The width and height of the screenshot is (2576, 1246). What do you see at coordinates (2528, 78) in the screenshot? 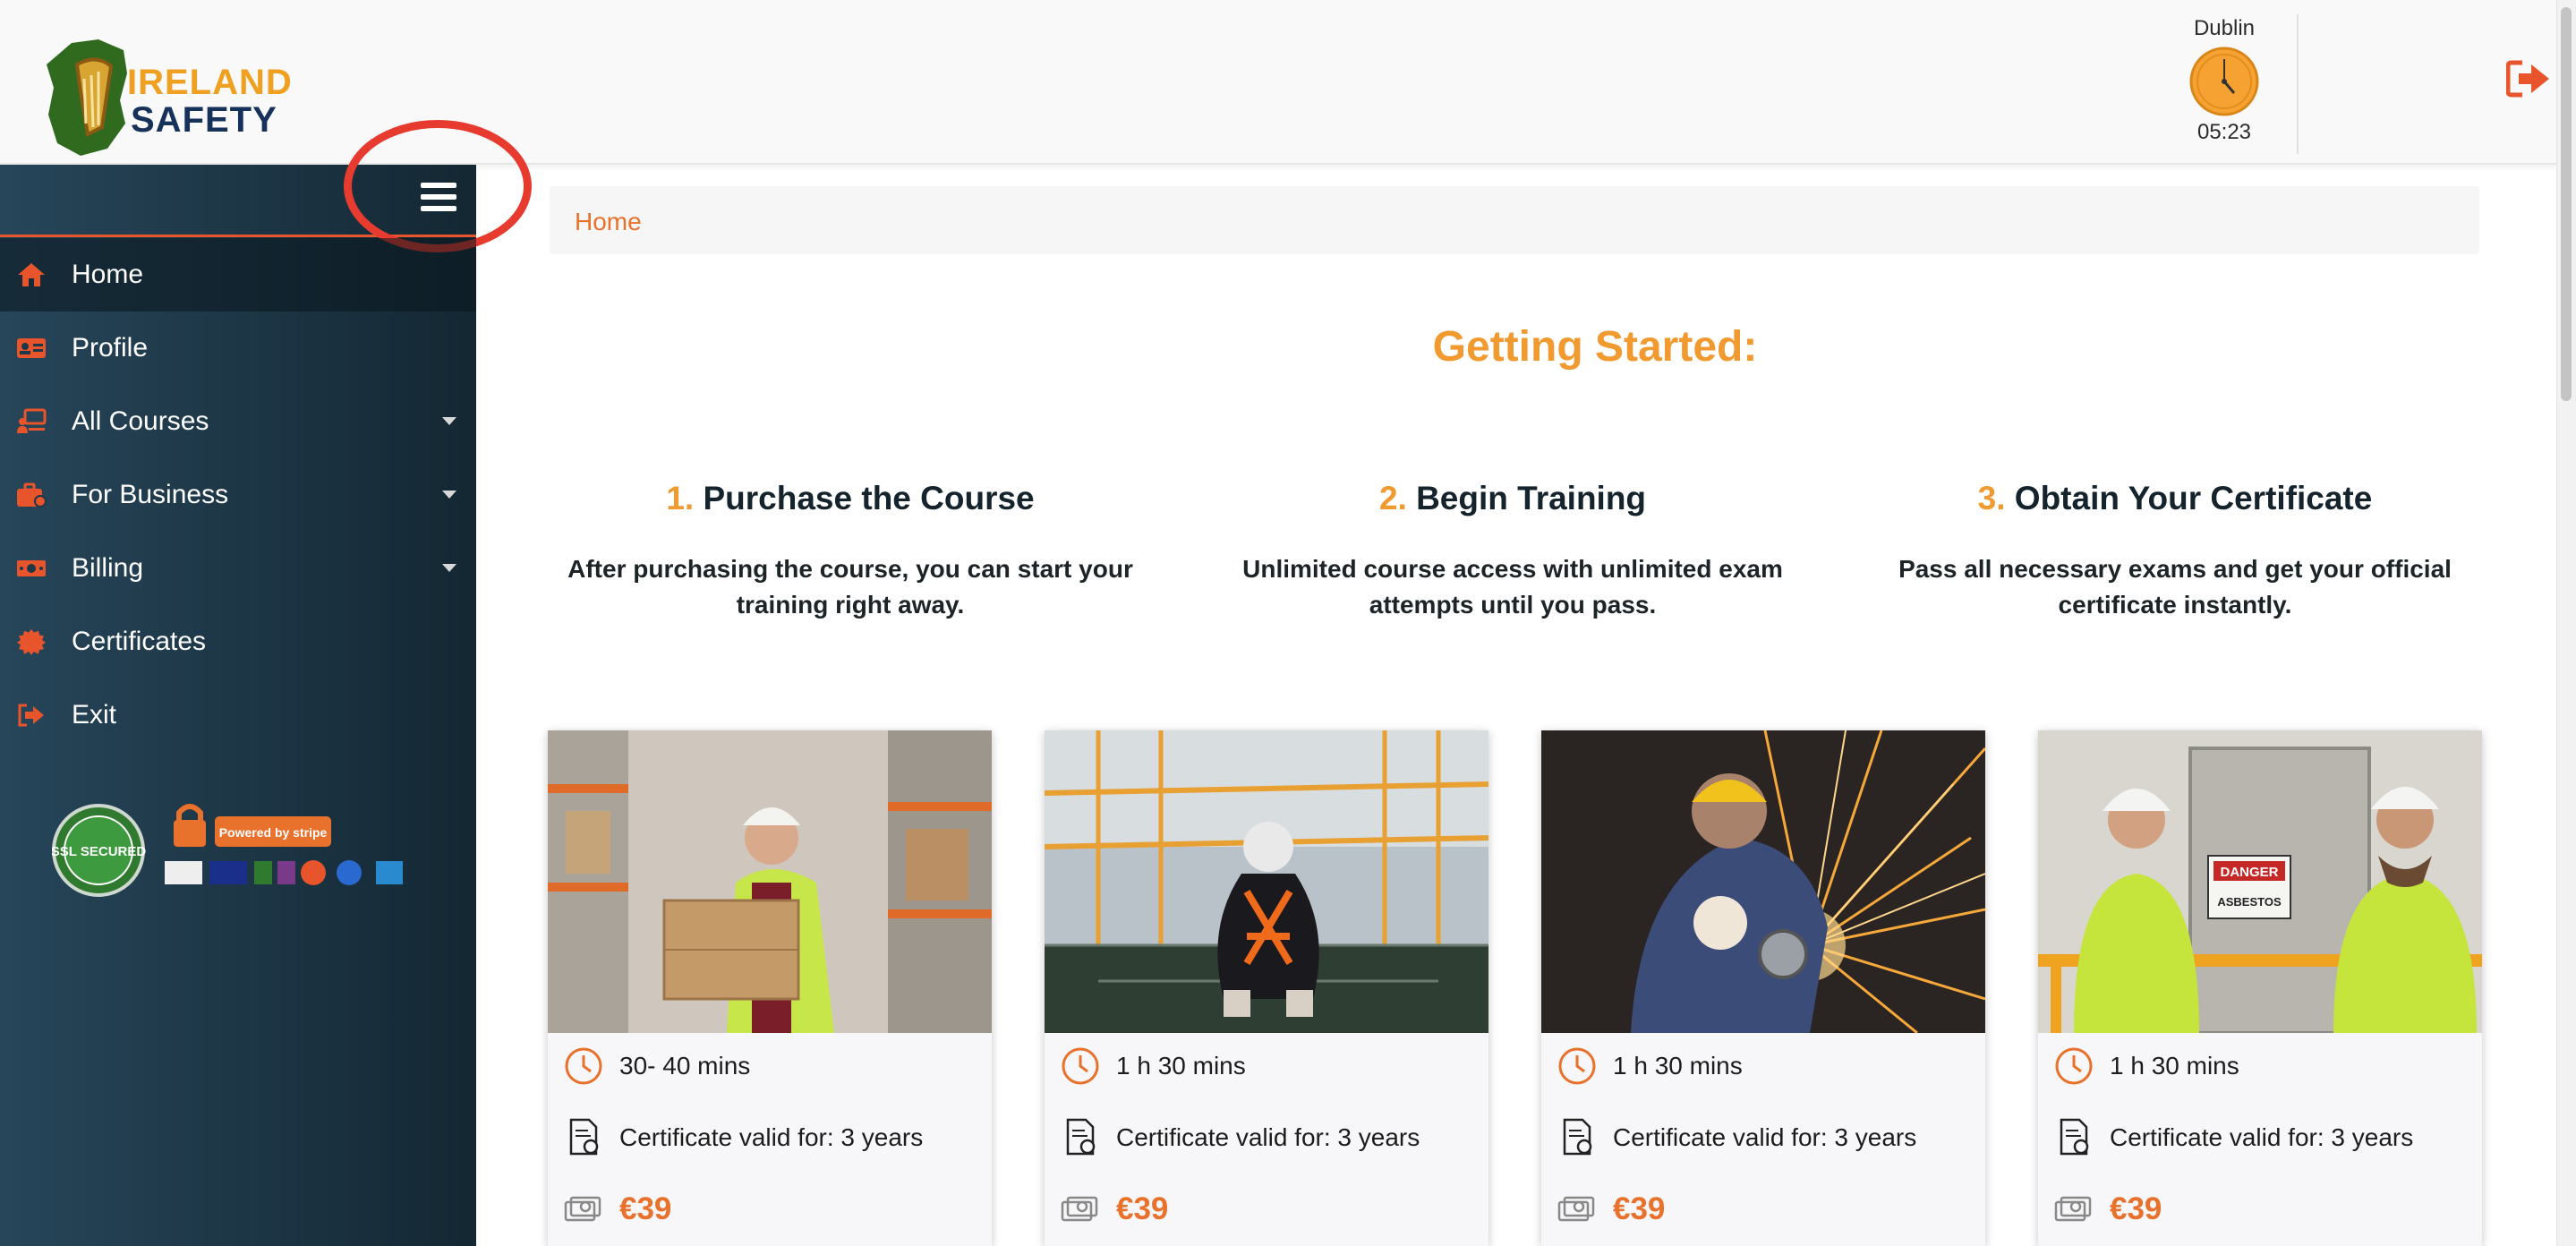
I see `logout-icon` at bounding box center [2528, 78].